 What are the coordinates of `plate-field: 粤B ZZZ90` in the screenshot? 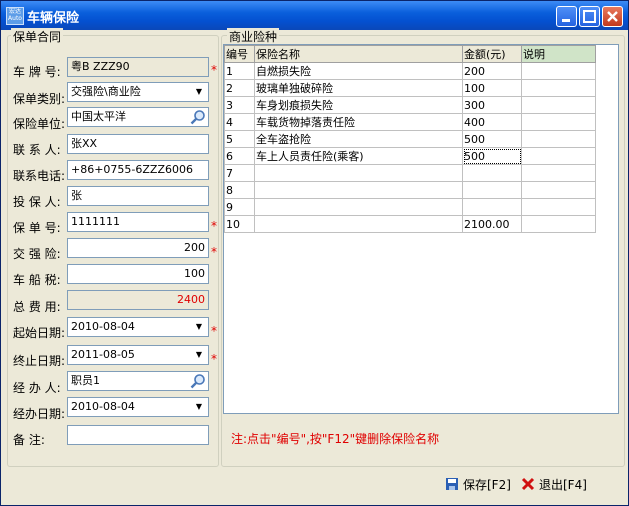 It's located at (138, 67).